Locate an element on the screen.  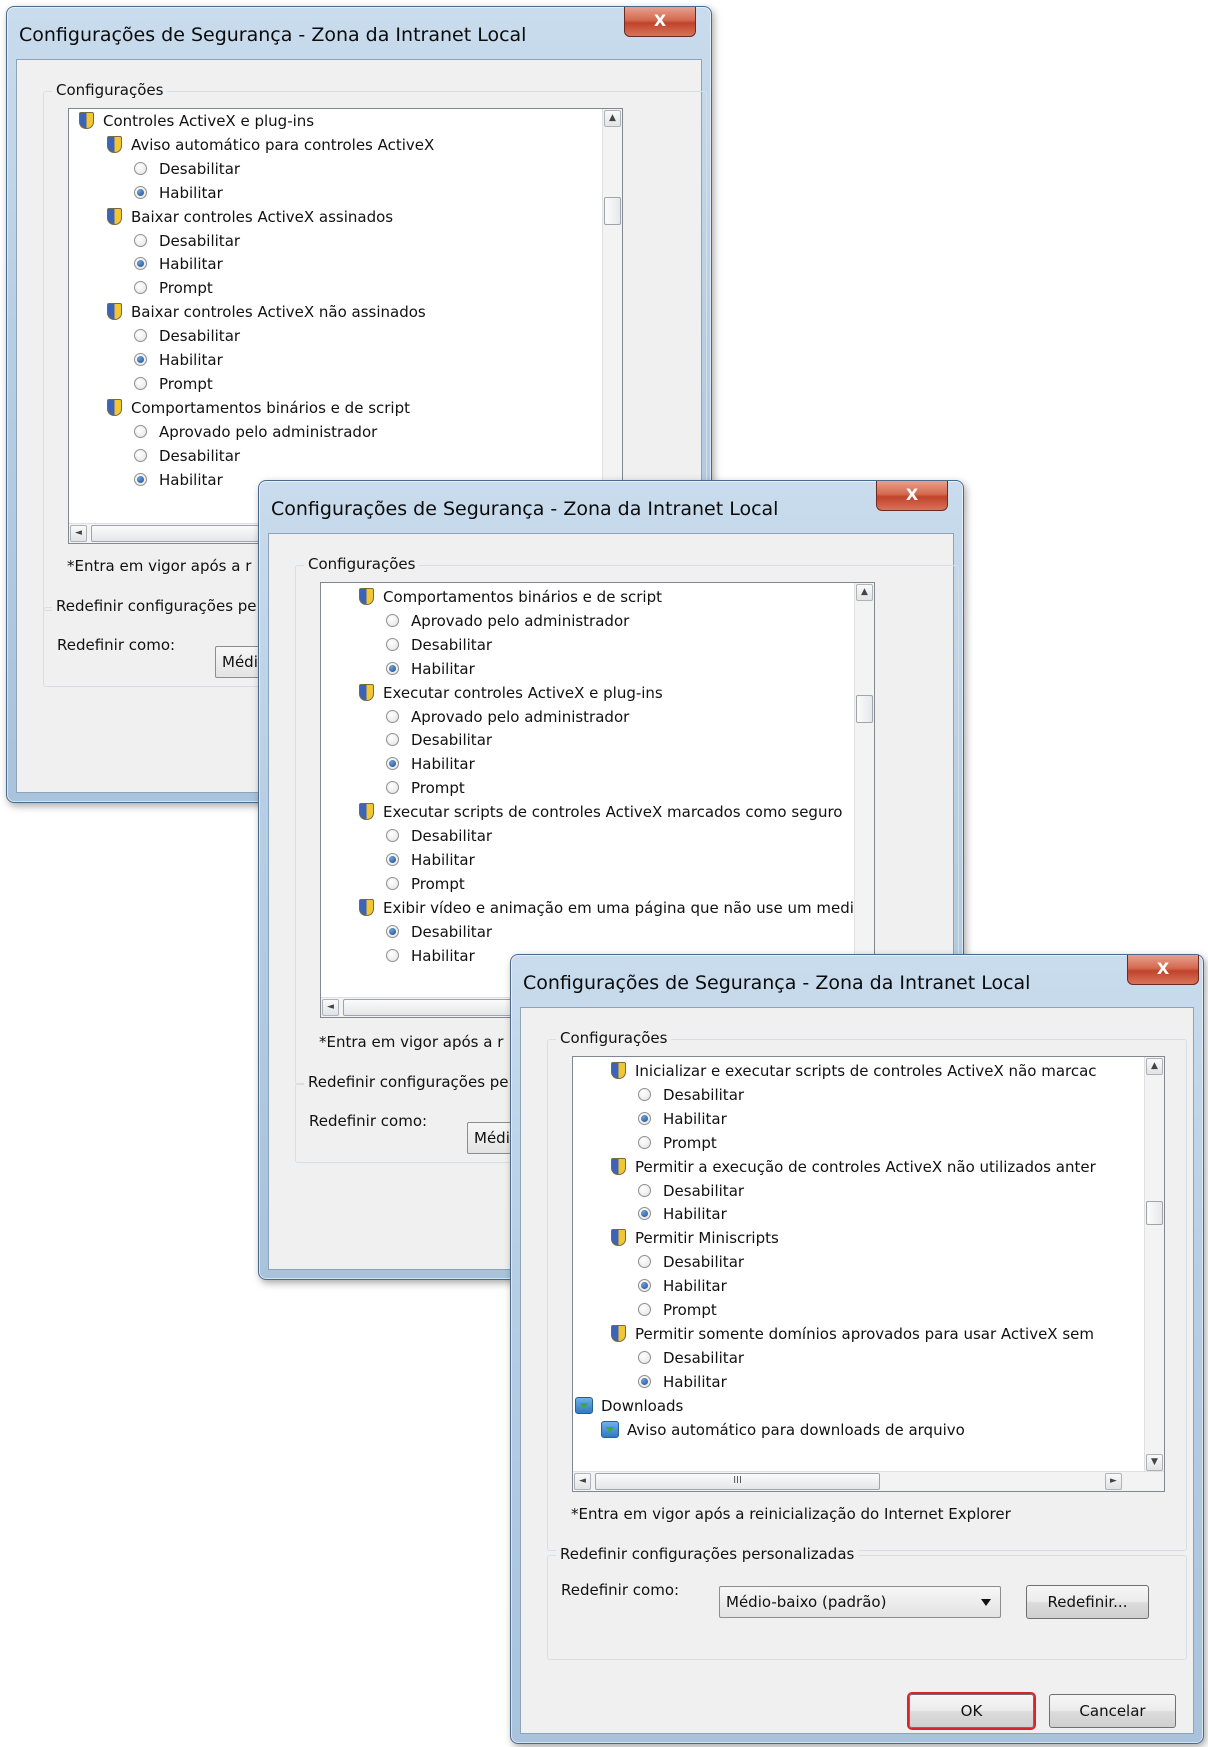
scroll-down-button: ▼ is located at coordinates (1154, 1462).